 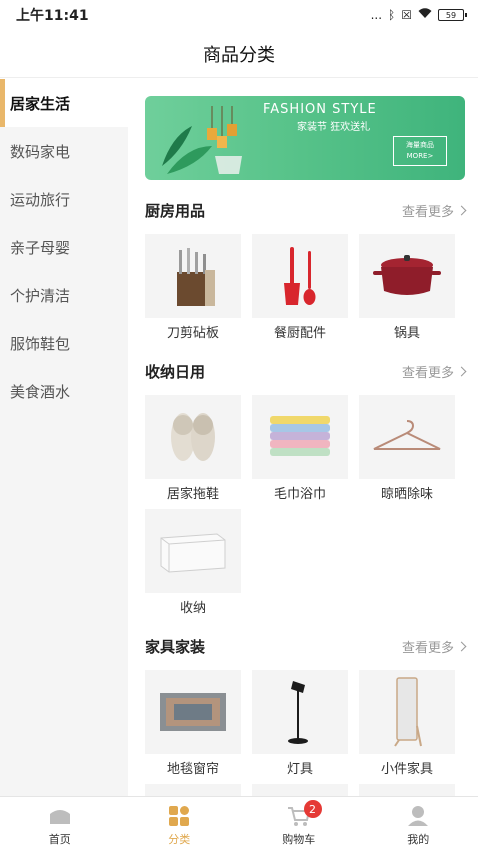 What do you see at coordinates (299, 823) in the screenshot?
I see `tab-cart: 2 购物车` at bounding box center [299, 823].